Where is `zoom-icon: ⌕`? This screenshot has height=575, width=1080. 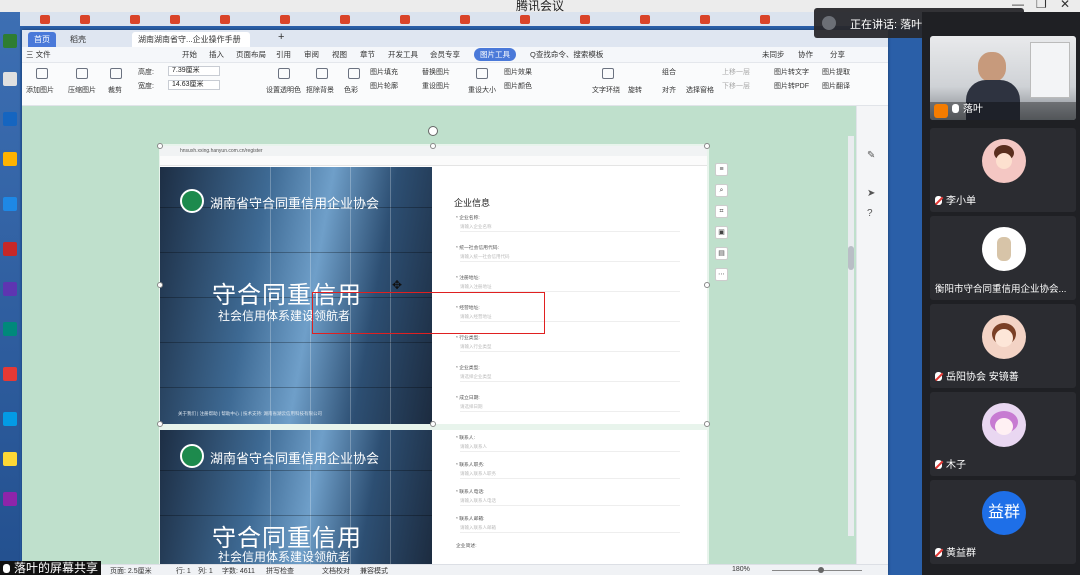 zoom-icon: ⌕ is located at coordinates (721, 190).